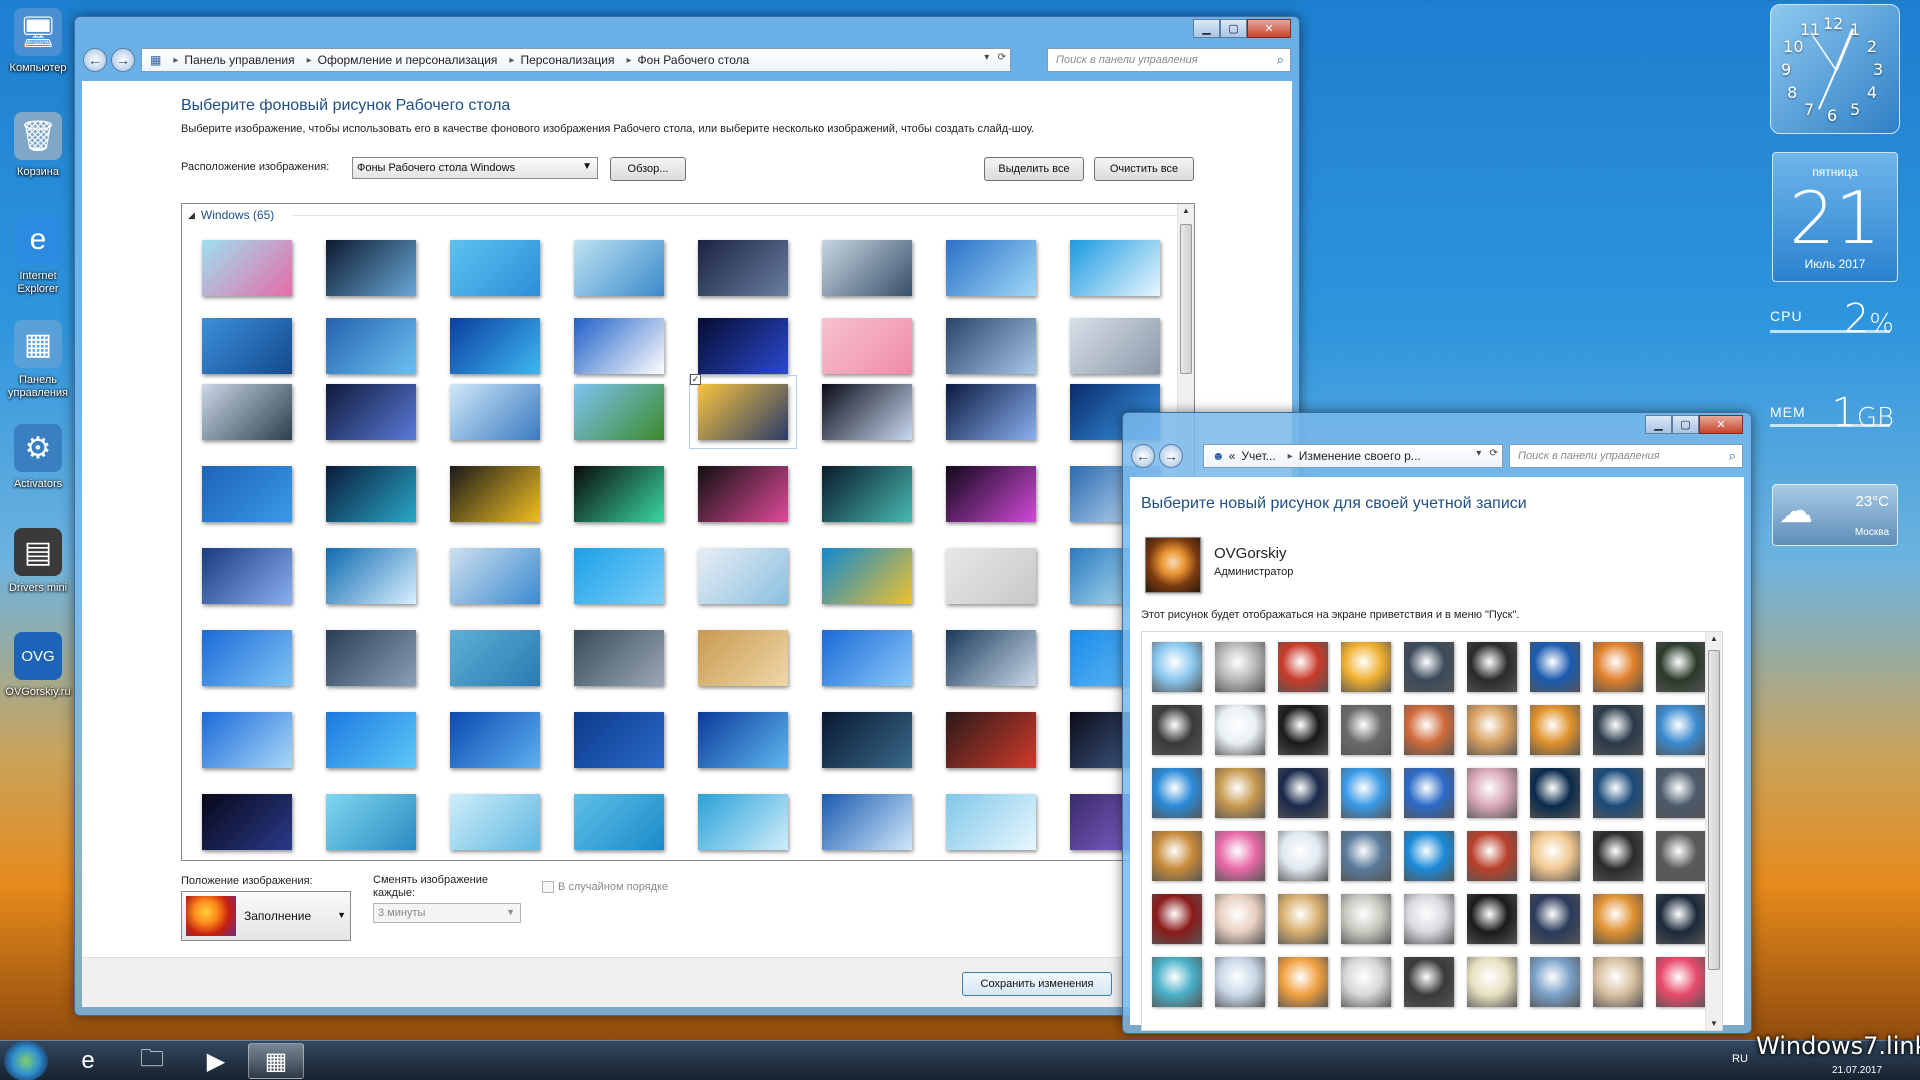 The width and height of the screenshot is (1920, 1080). What do you see at coordinates (1714, 638) in the screenshot?
I see `scroll-up-icon: ▲` at bounding box center [1714, 638].